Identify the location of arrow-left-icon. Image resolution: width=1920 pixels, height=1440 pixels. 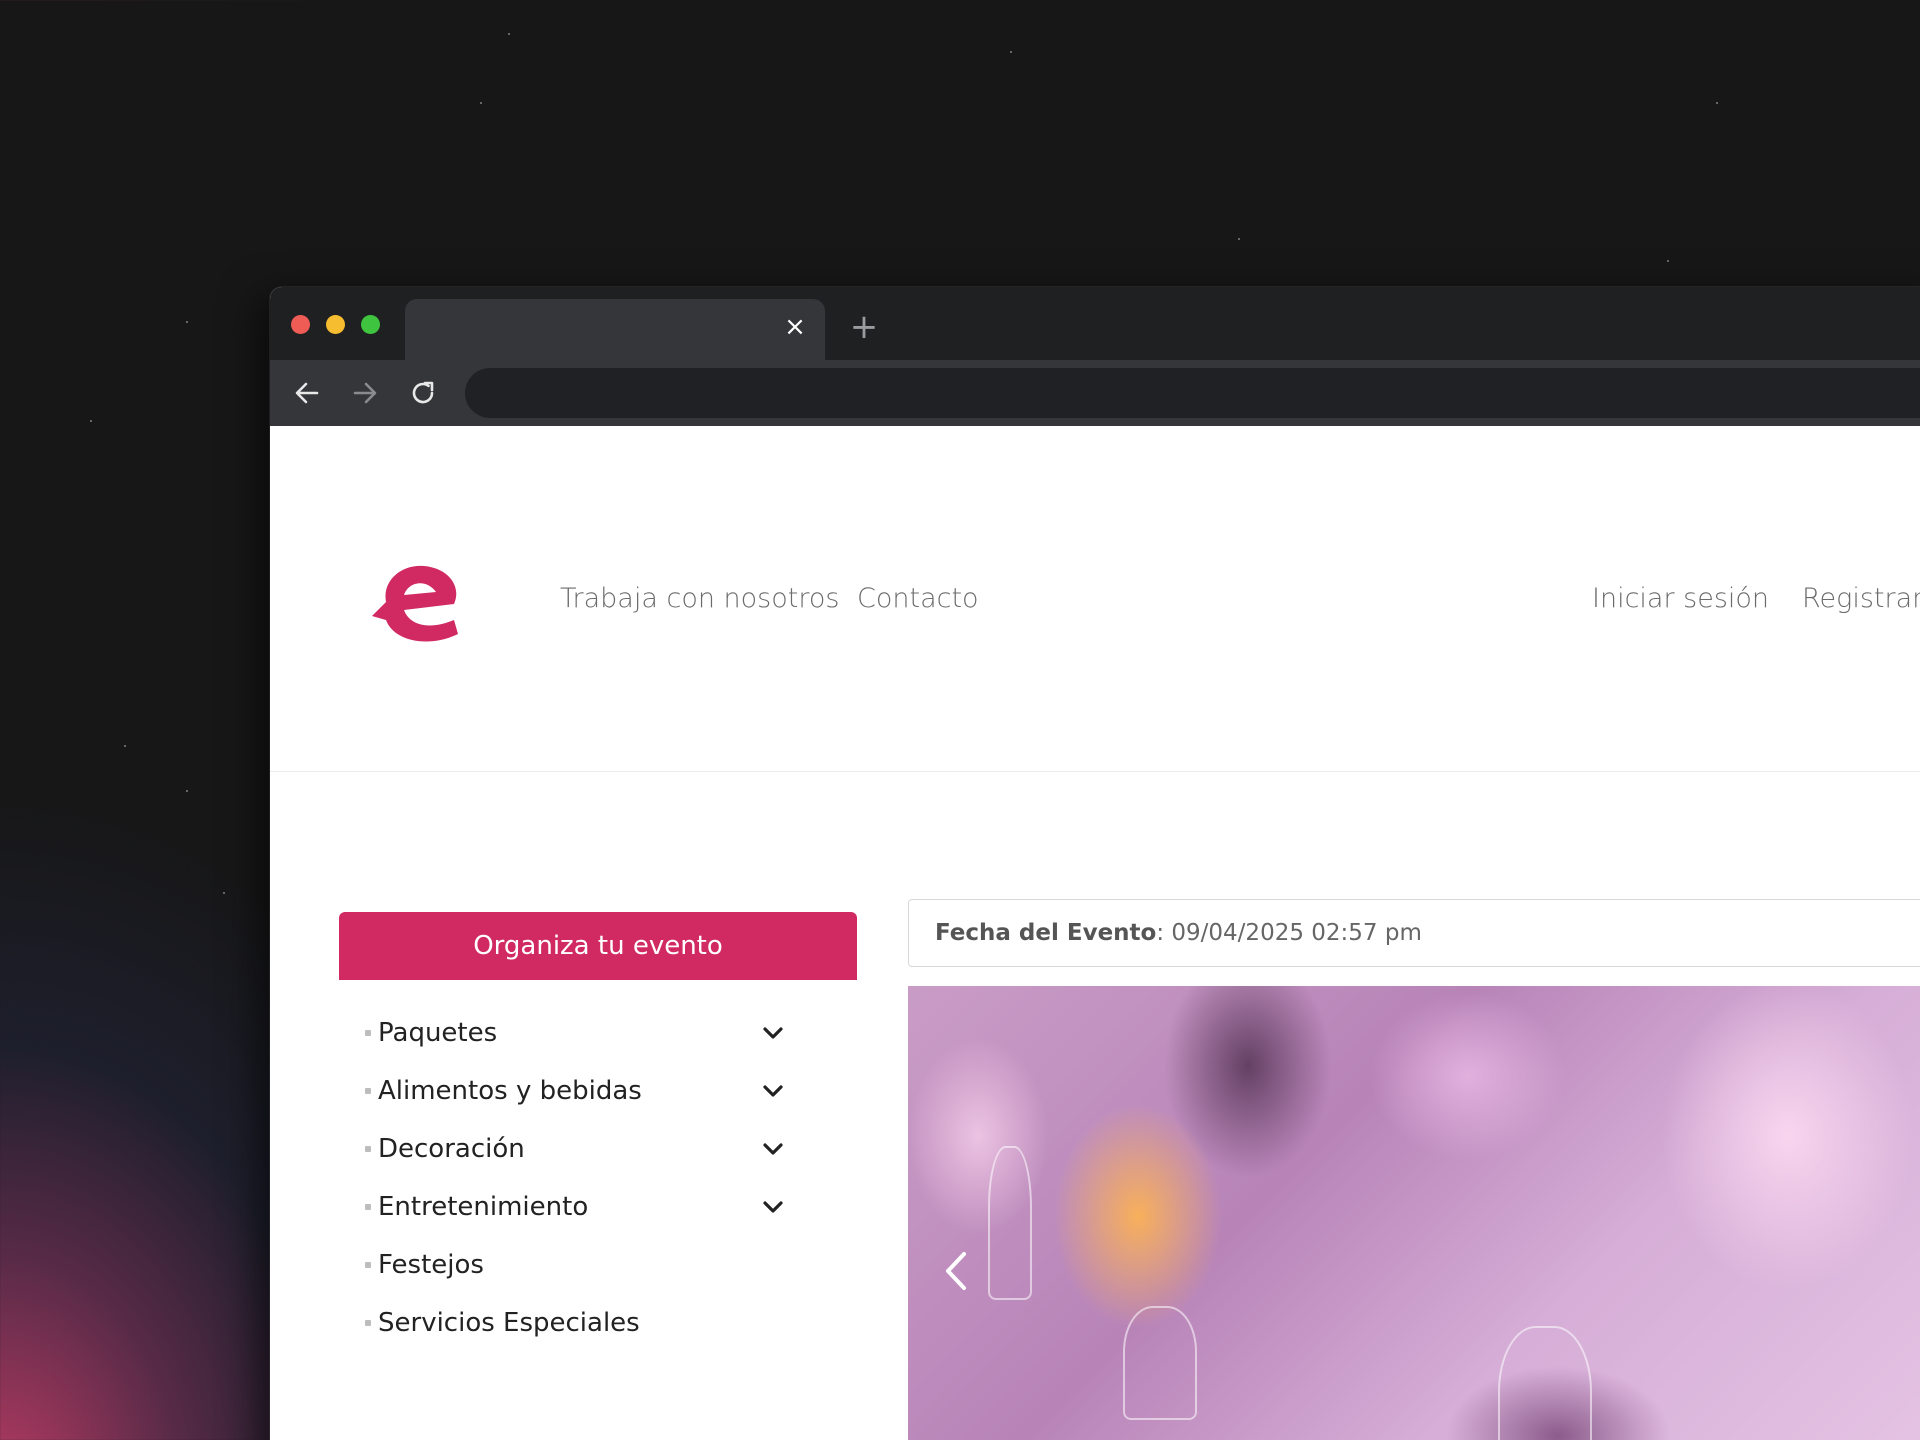
(307, 393).